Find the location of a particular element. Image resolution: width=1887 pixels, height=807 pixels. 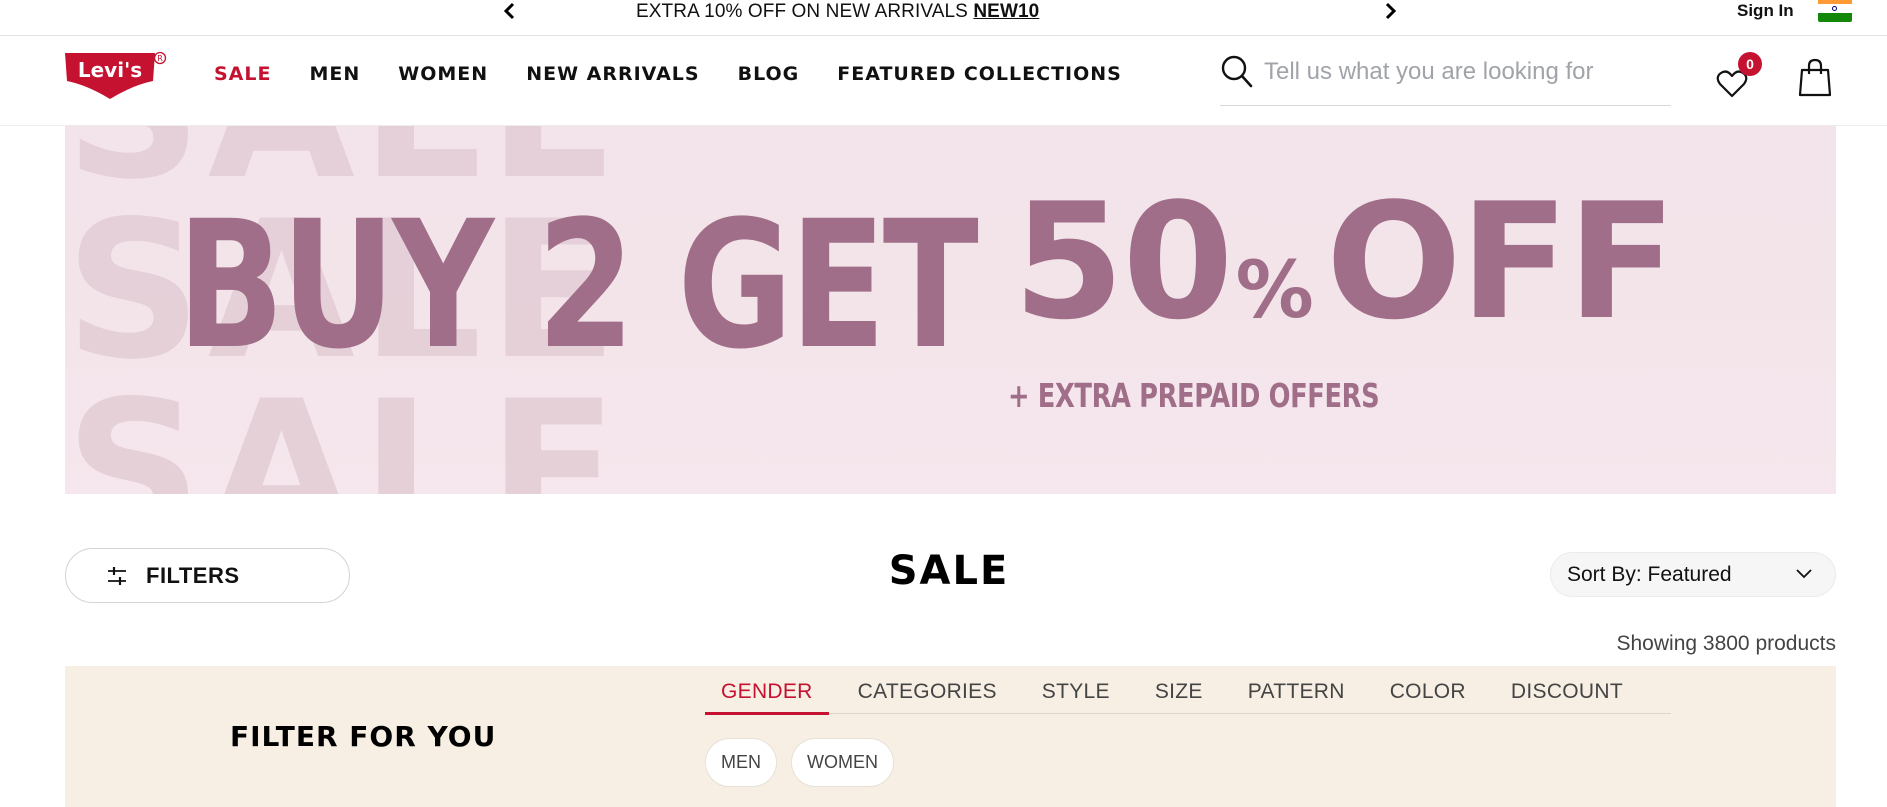

promo-next-button is located at coordinates (1391, 11).